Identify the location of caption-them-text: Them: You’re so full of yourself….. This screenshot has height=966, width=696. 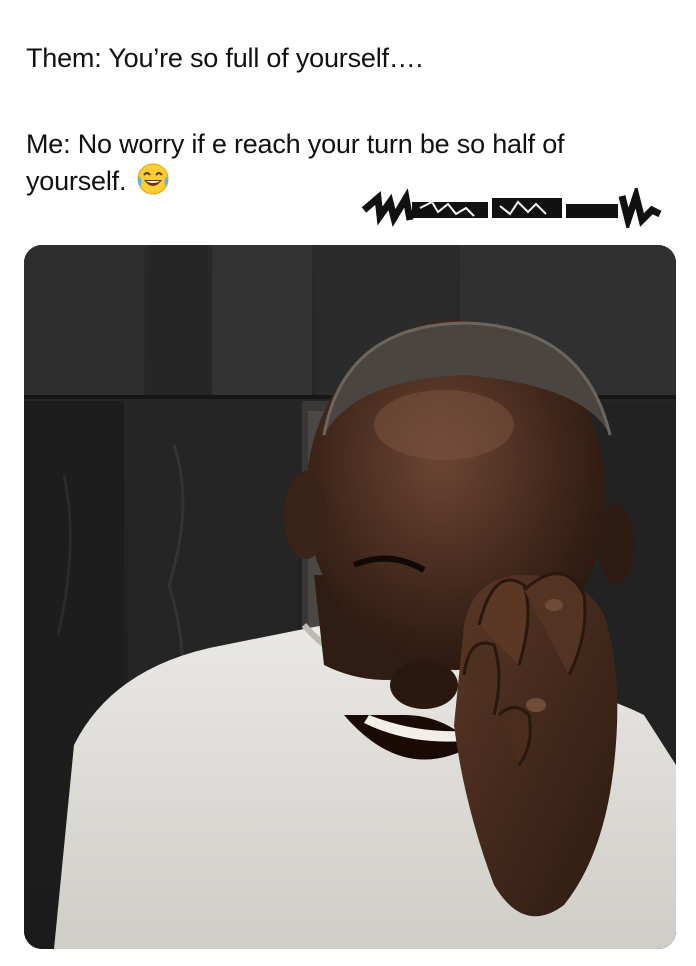
(224, 58).